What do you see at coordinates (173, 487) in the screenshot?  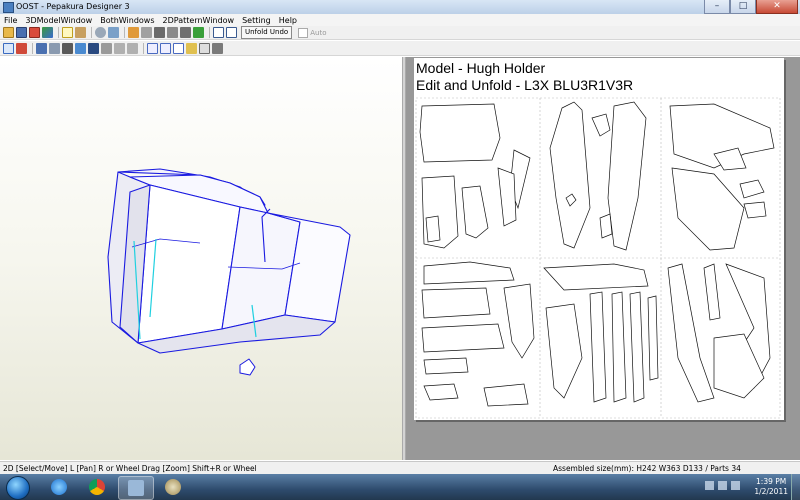 I see `paint-icon` at bounding box center [173, 487].